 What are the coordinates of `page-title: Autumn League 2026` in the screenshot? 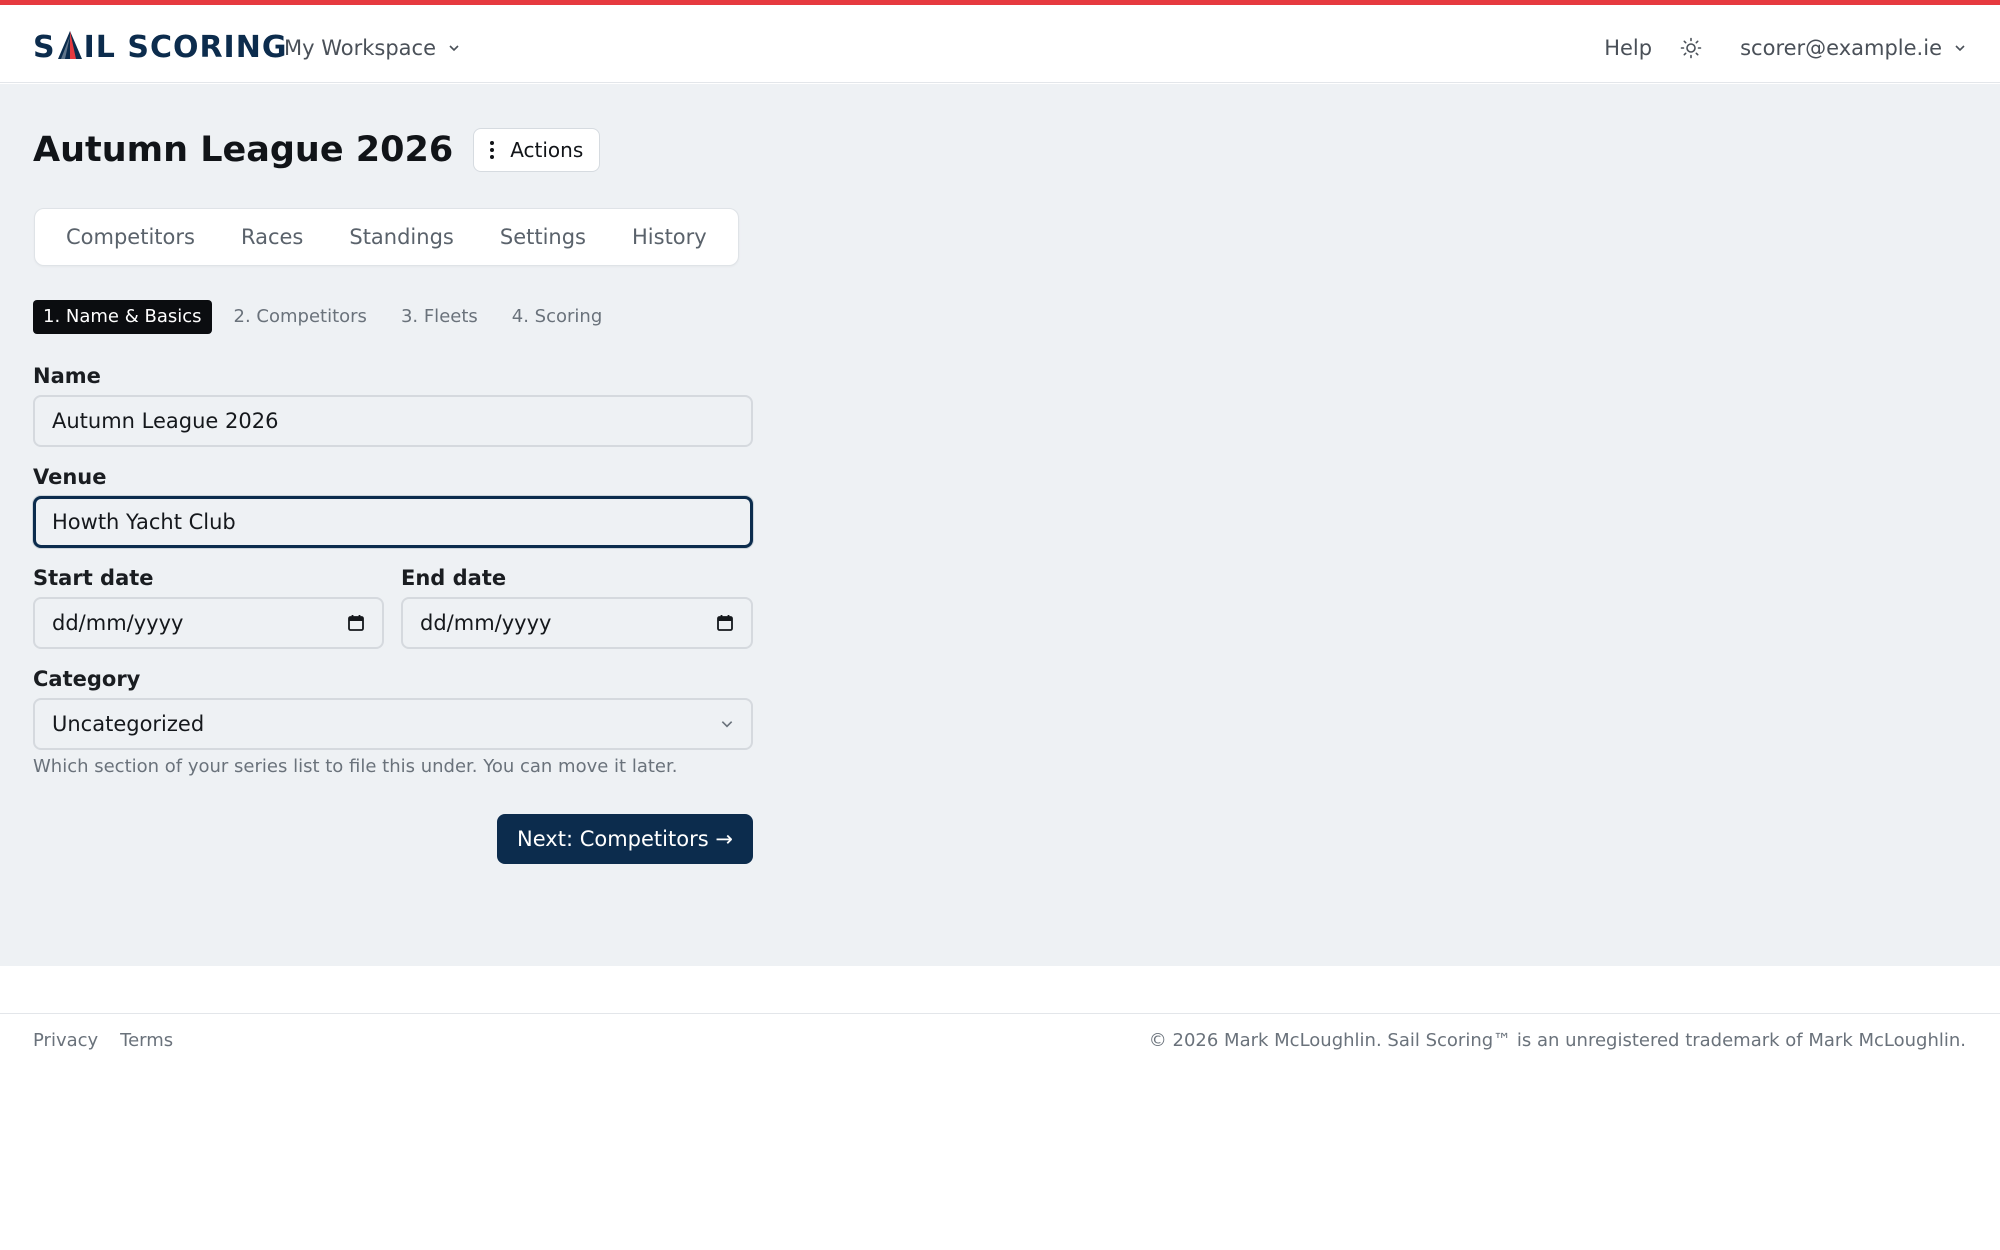 It's located at (243, 150).